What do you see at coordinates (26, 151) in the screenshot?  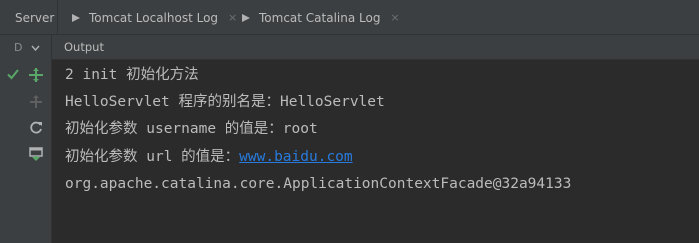 I see `left-toolbar` at bounding box center [26, 151].